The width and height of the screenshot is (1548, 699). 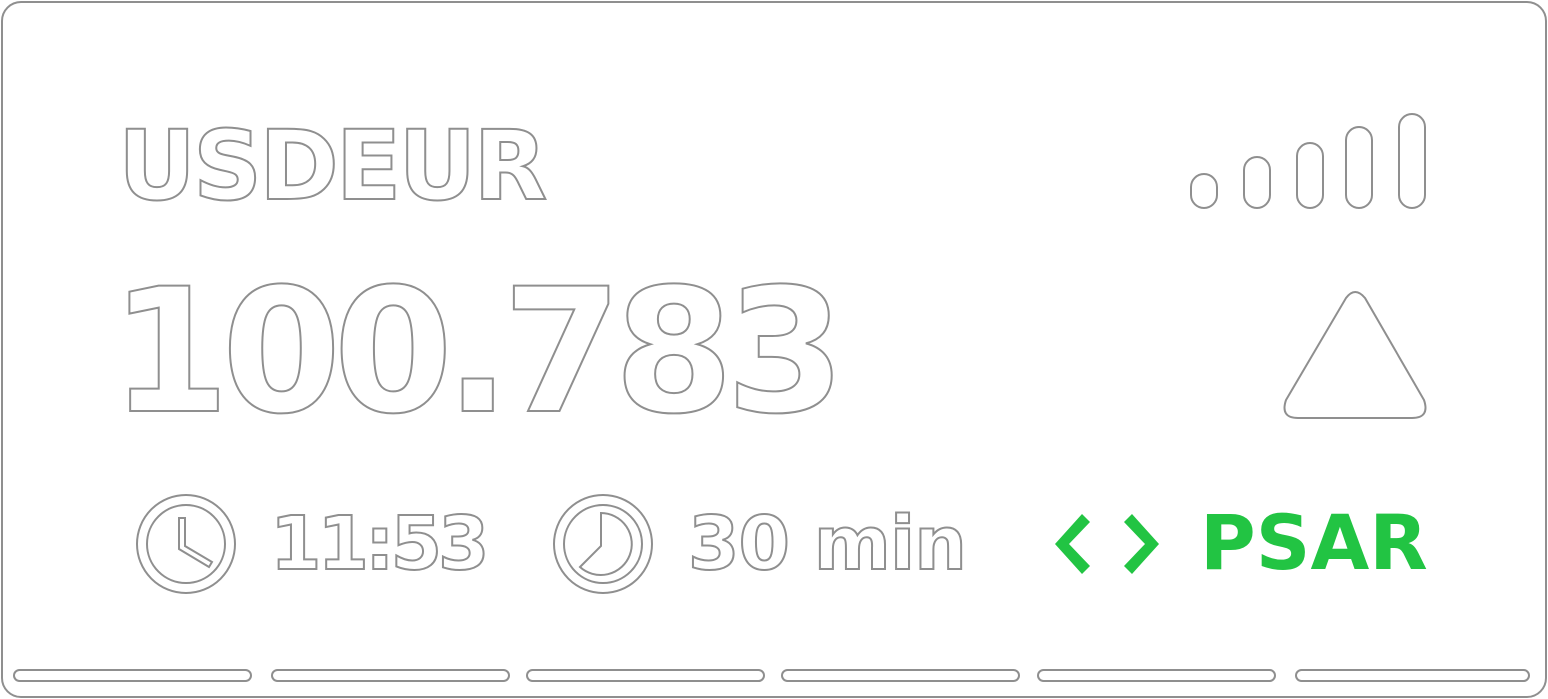 I want to click on timer-icon, so click(x=603, y=544).